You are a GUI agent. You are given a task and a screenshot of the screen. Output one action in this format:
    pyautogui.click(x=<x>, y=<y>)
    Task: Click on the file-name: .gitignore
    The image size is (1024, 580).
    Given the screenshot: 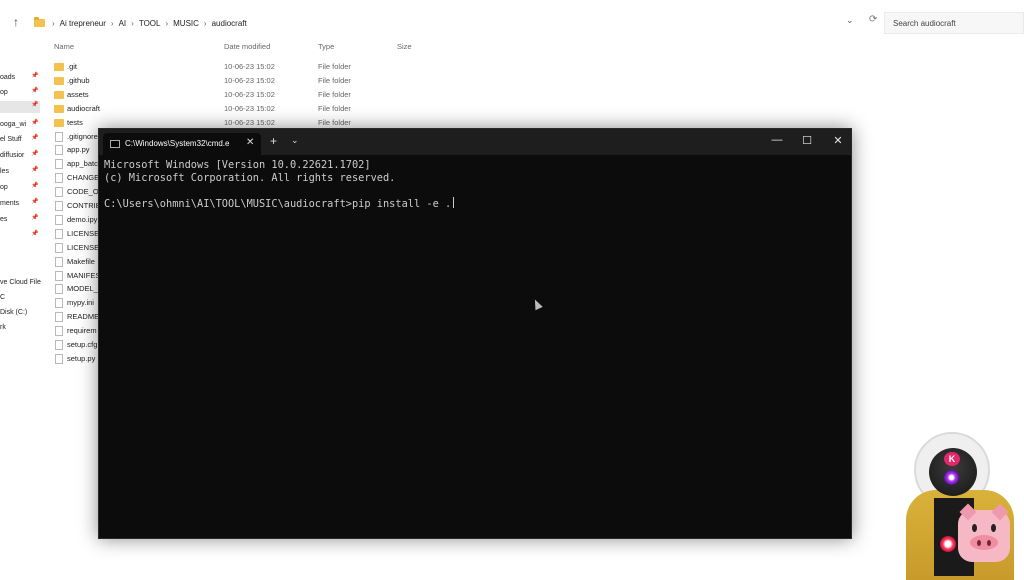 What is the action you would take?
    pyautogui.click(x=82, y=136)
    